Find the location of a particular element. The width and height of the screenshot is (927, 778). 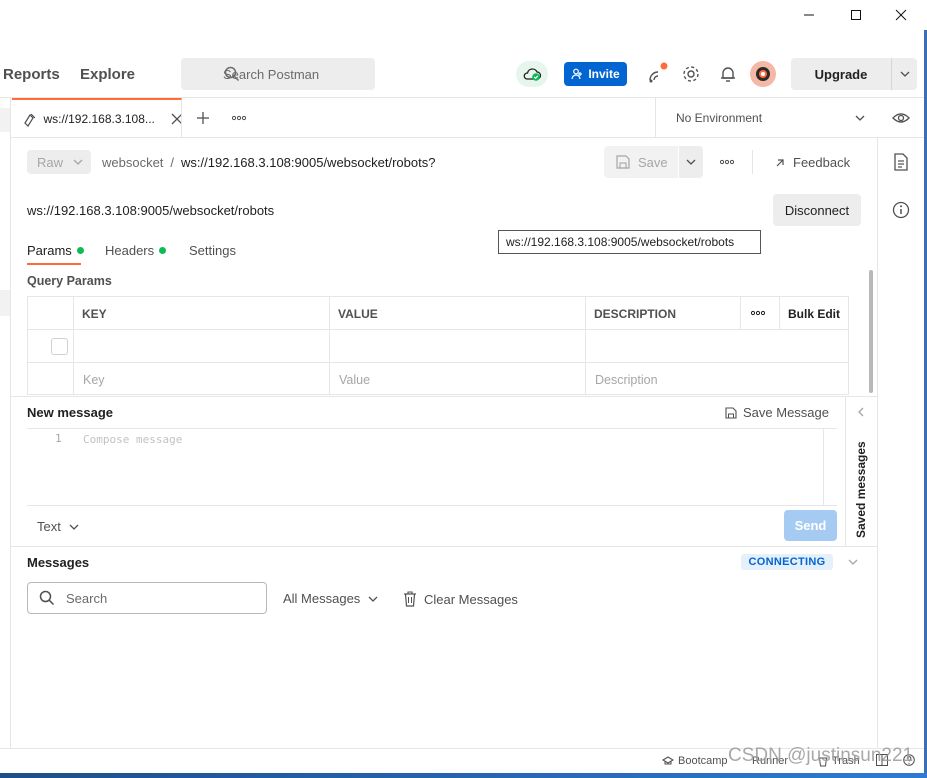

tab-params: Params is located at coordinates (55, 250).